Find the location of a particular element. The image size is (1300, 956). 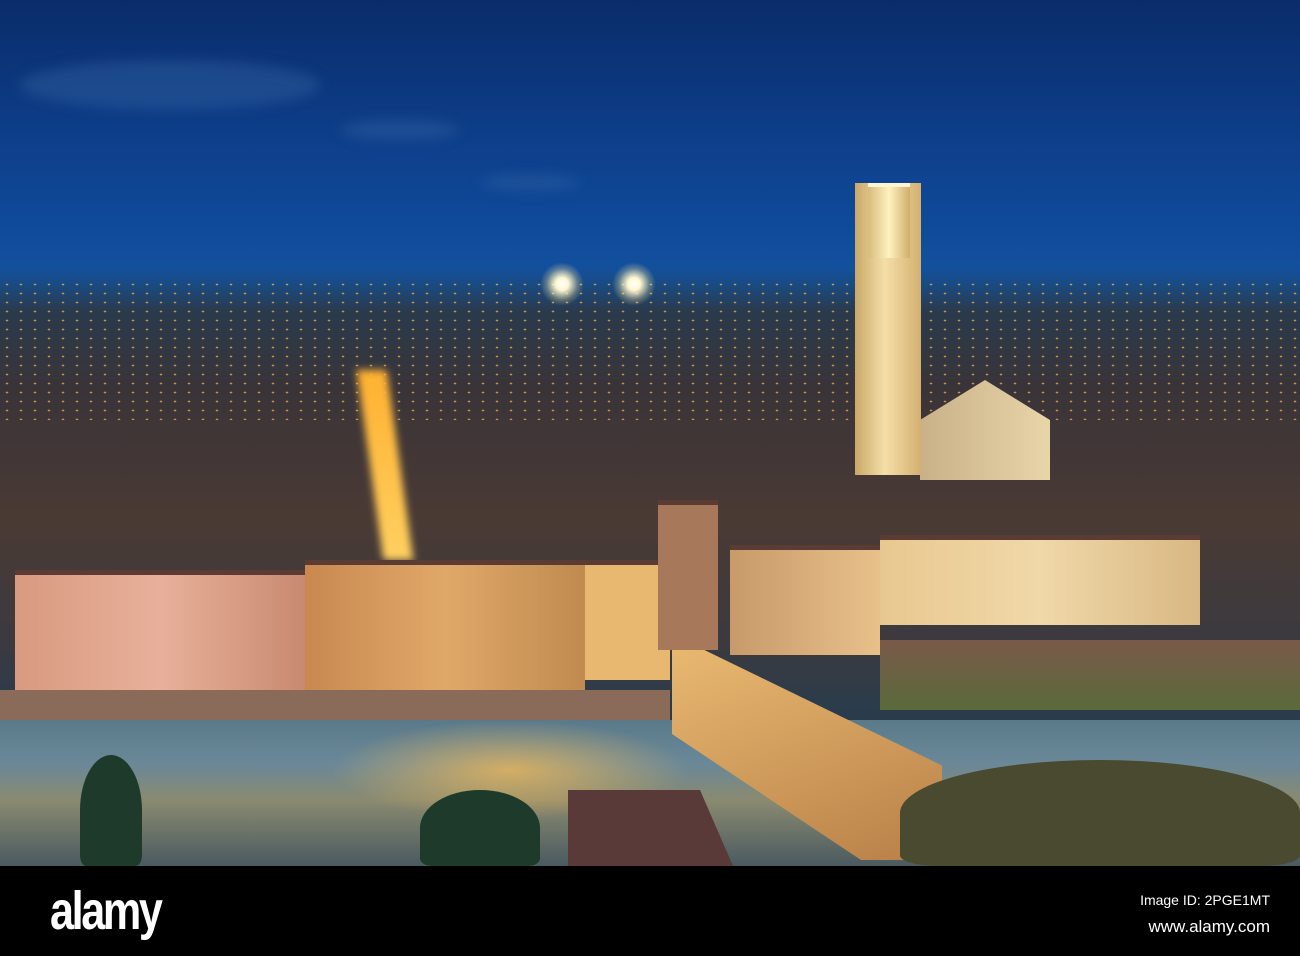

image-id: Image ID: 2PGE1MT is located at coordinates (1205, 900).